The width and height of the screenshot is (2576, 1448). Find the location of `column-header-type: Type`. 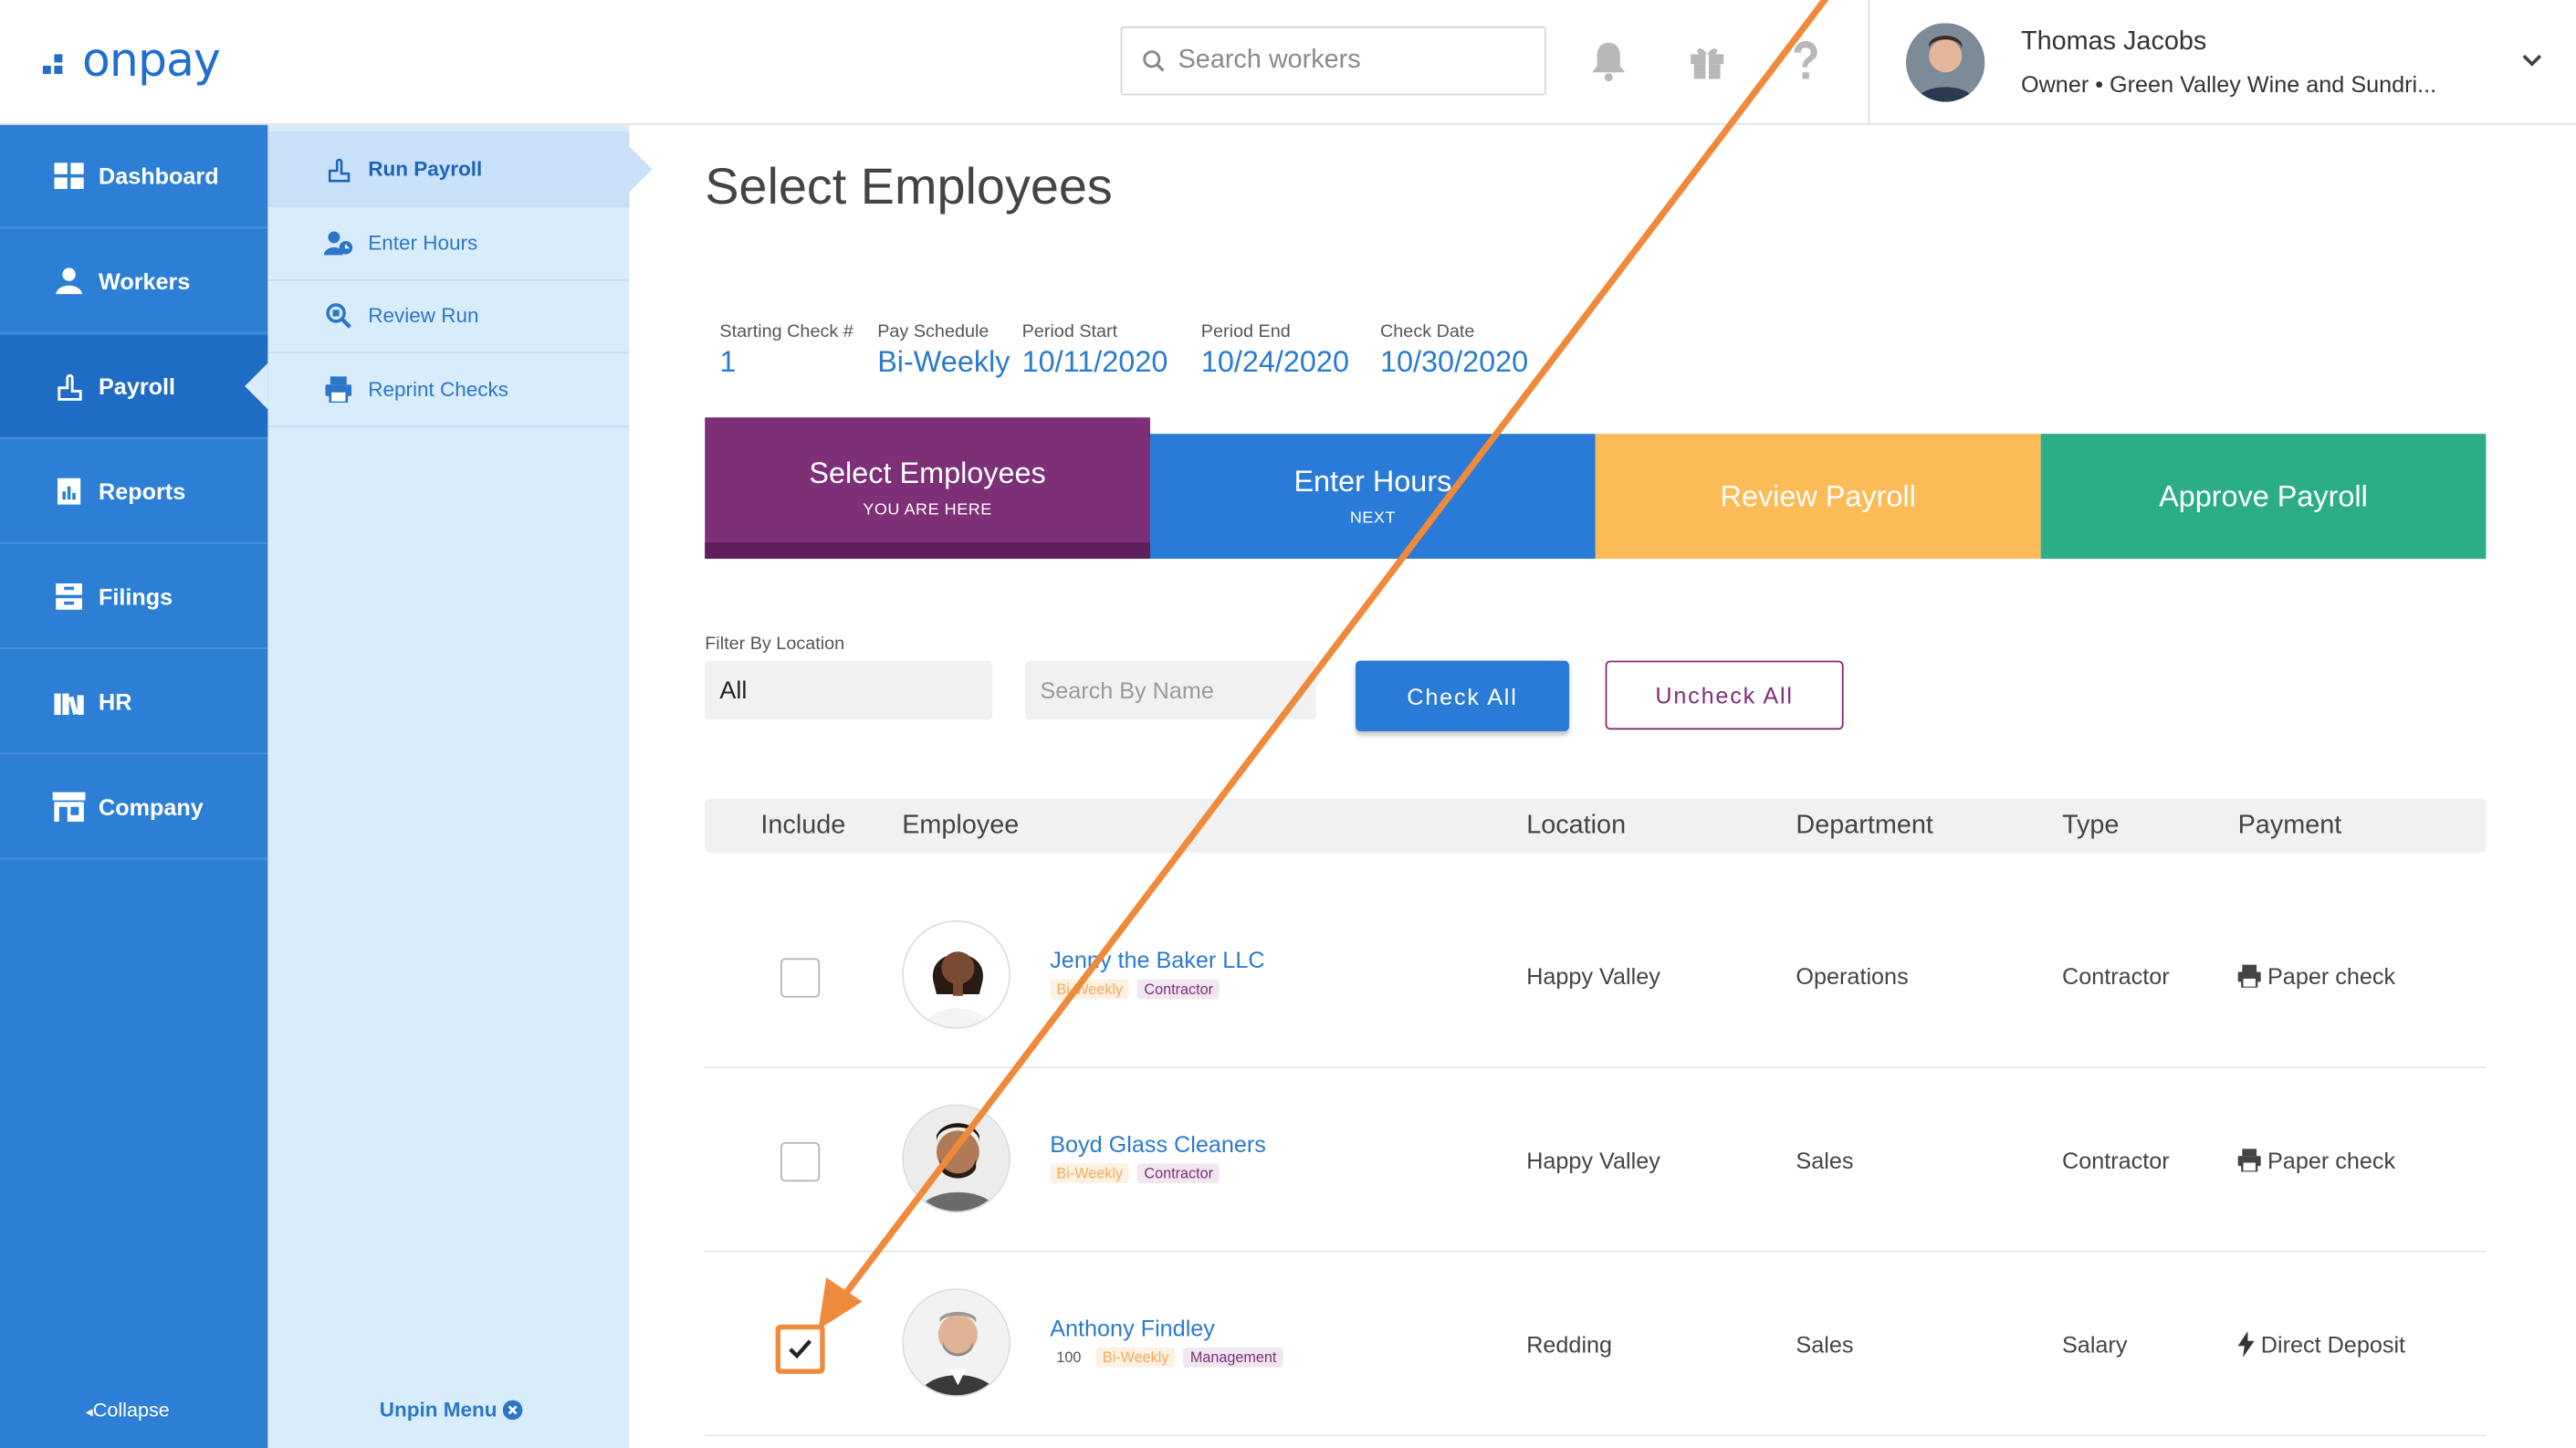

column-header-type: Type is located at coordinates (2090, 826).